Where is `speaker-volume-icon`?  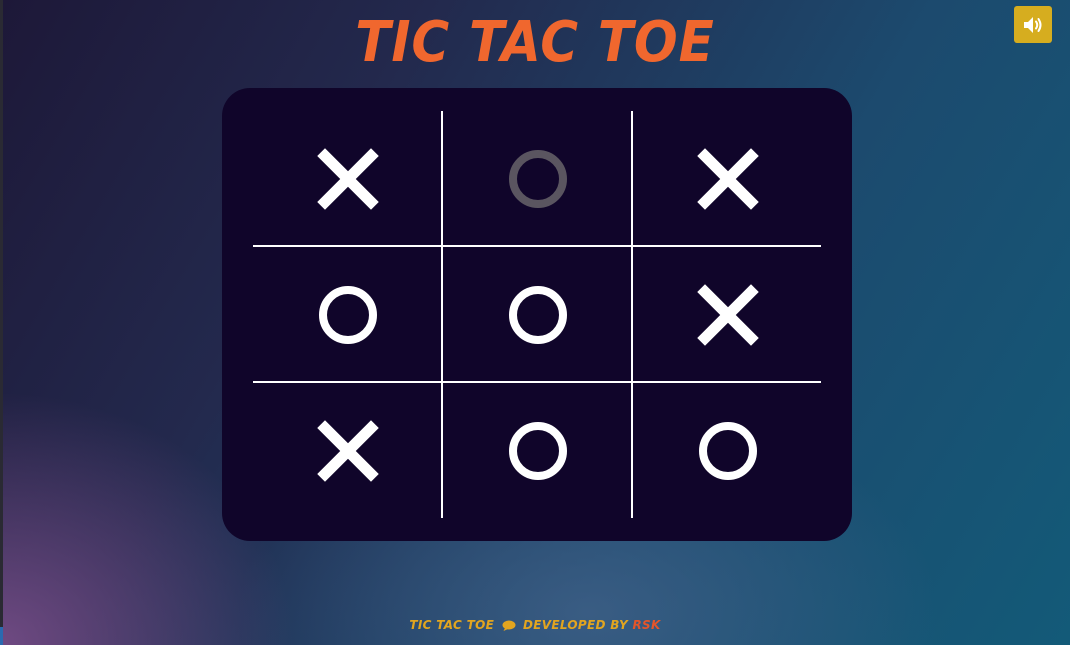
speaker-volume-icon is located at coordinates (1033, 24).